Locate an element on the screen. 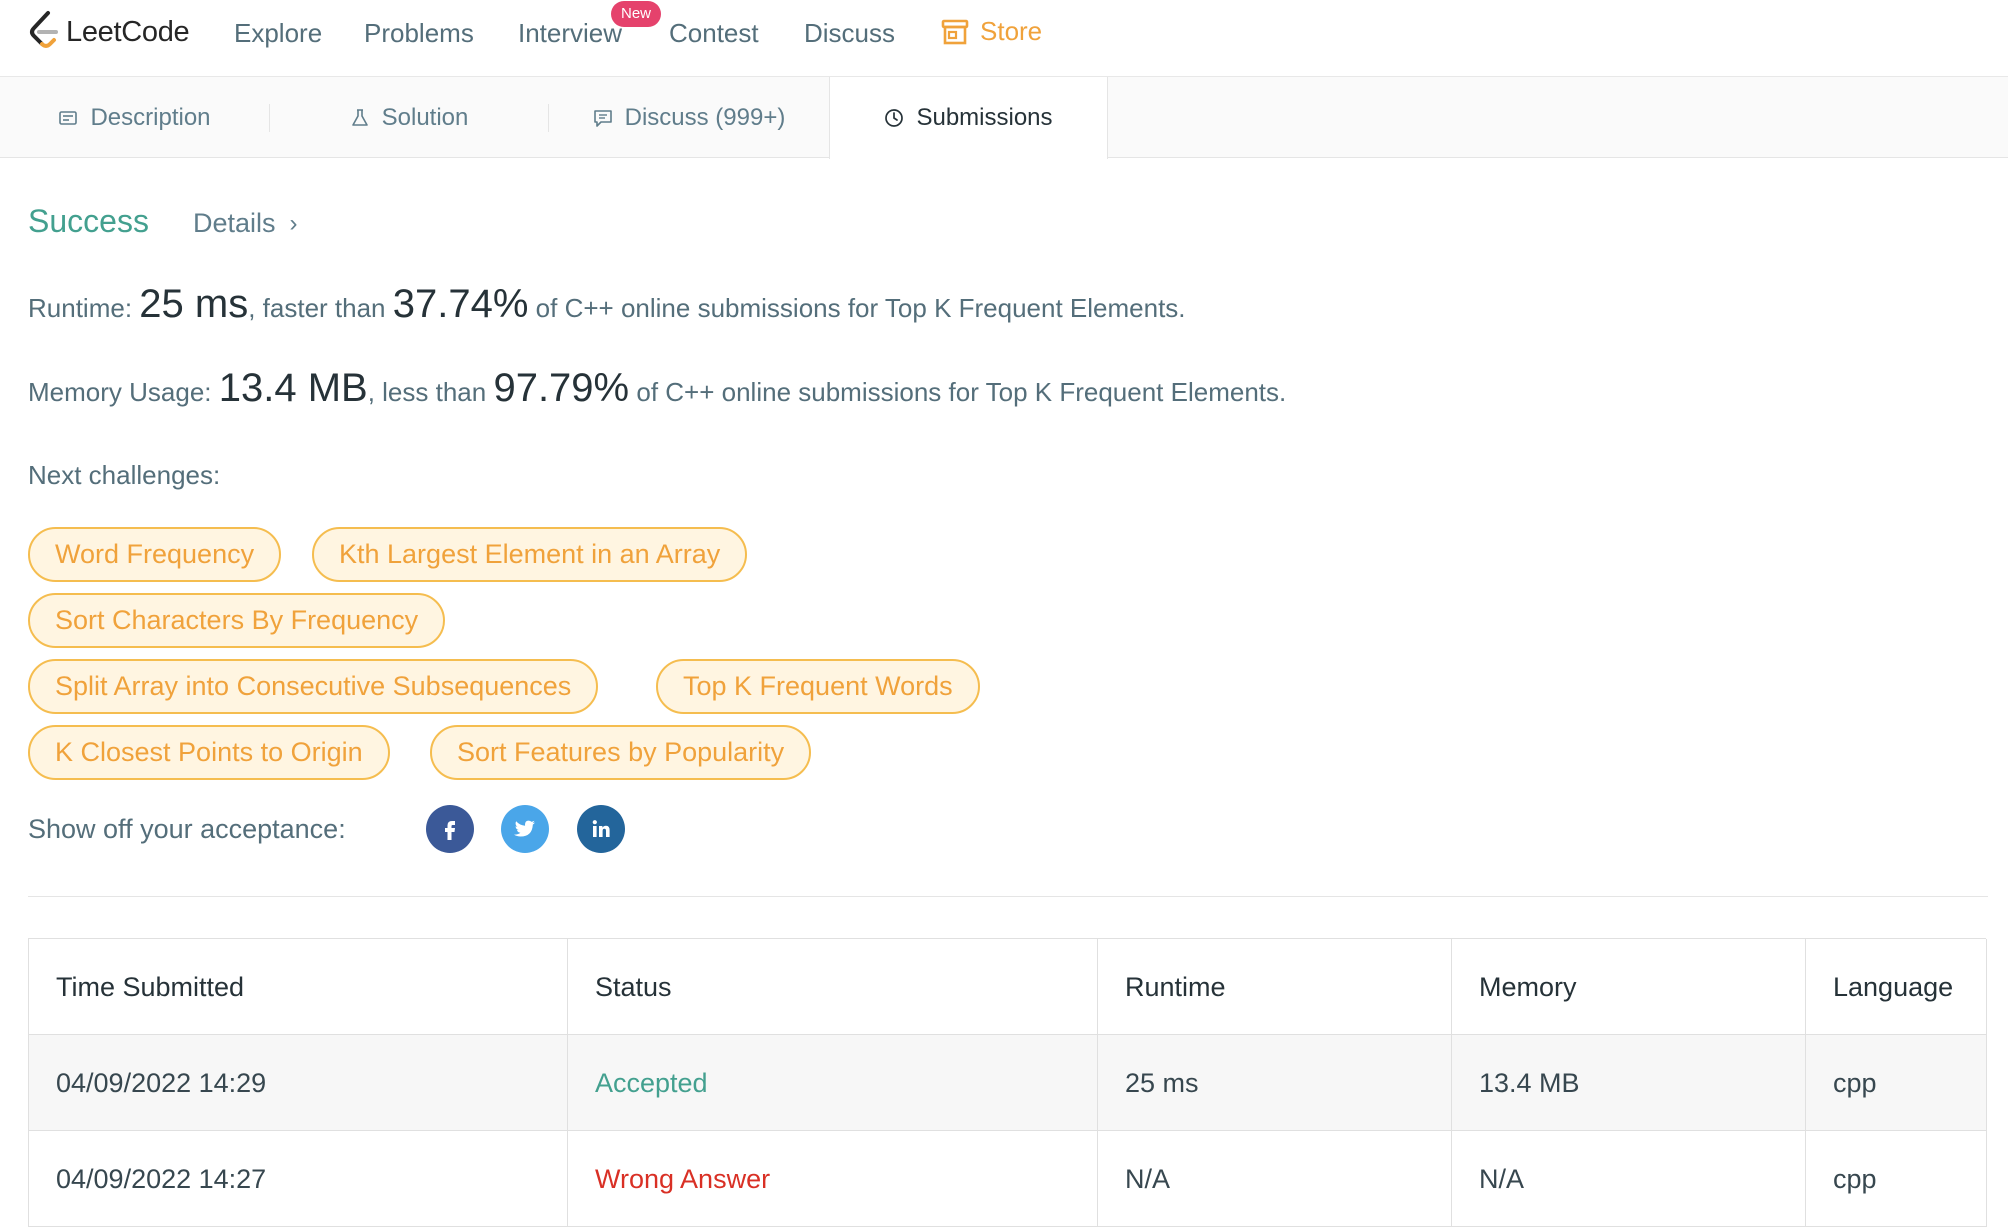  column-header: Language is located at coordinates (1896, 987).